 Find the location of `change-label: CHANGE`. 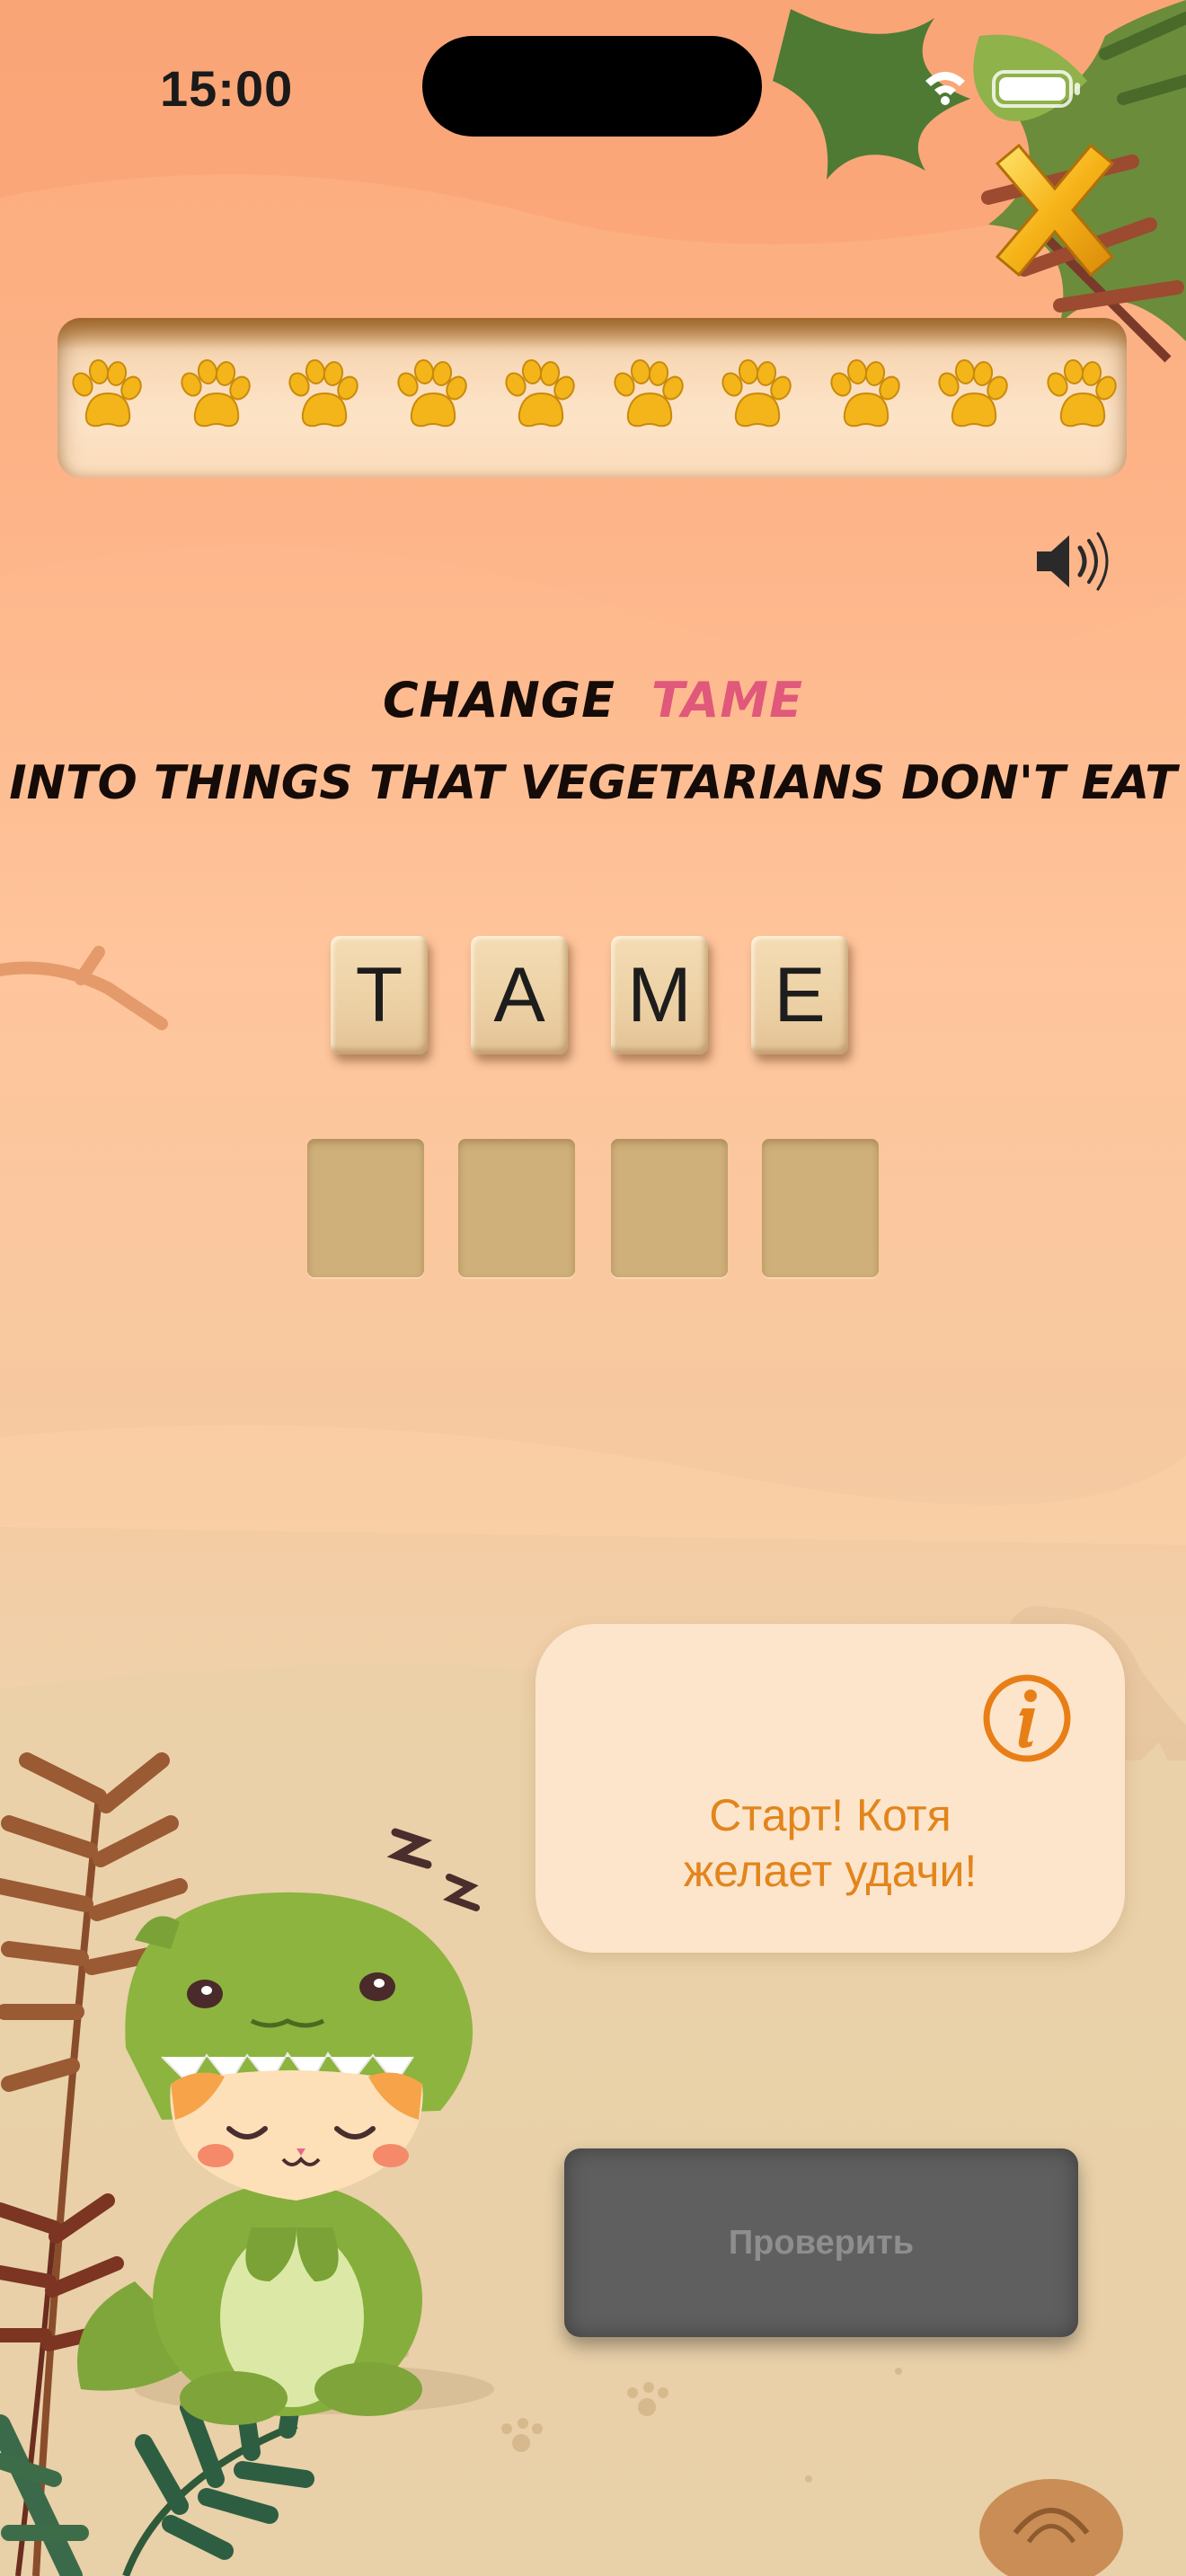

change-label: CHANGE is located at coordinates (498, 700).